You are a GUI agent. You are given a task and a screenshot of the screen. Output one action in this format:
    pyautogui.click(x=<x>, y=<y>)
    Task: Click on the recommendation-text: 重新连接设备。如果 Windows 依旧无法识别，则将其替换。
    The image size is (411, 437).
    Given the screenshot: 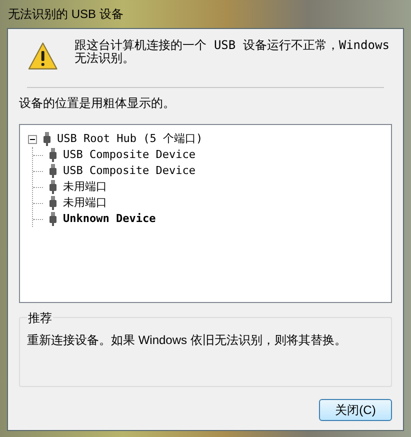 What is the action you would take?
    pyautogui.click(x=186, y=340)
    